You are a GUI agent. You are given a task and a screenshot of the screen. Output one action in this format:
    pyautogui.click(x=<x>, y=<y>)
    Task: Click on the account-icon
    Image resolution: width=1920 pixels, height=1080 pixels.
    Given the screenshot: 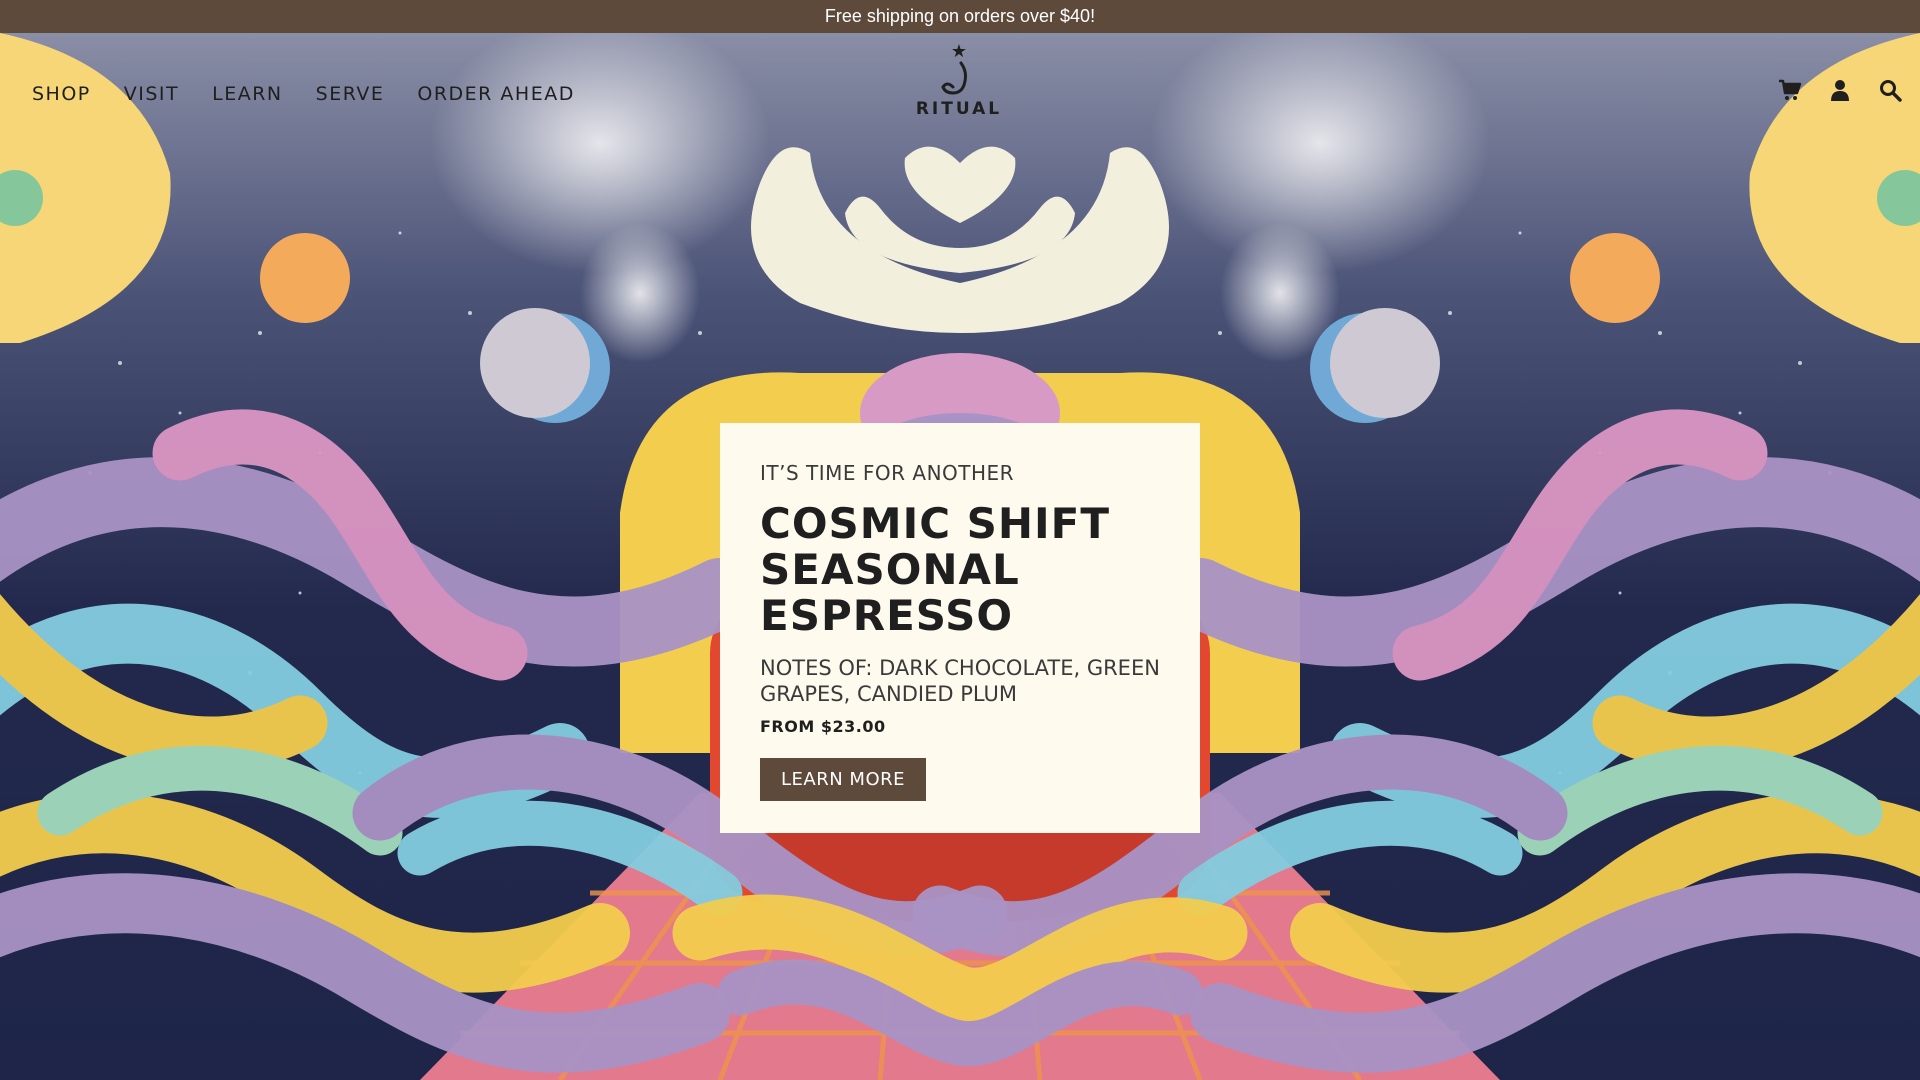 What is the action you would take?
    pyautogui.click(x=1840, y=90)
    